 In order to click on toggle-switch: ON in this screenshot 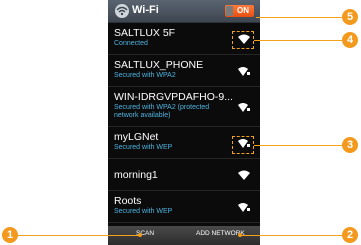, I will do `click(239, 11)`.